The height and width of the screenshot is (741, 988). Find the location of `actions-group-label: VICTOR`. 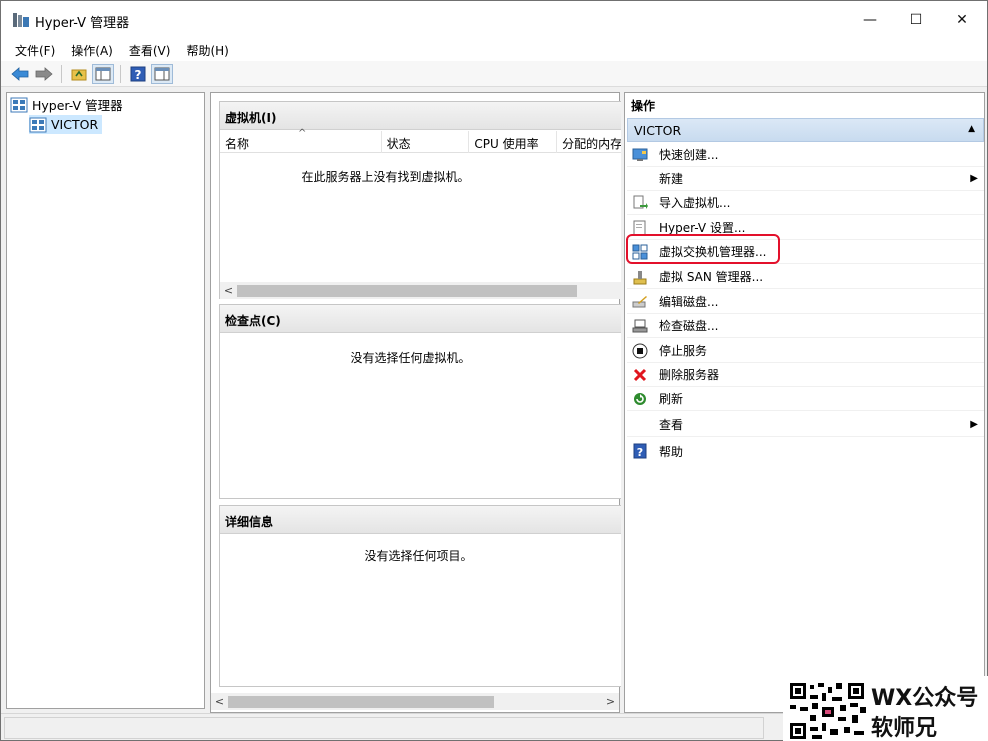

actions-group-label: VICTOR is located at coordinates (658, 130).